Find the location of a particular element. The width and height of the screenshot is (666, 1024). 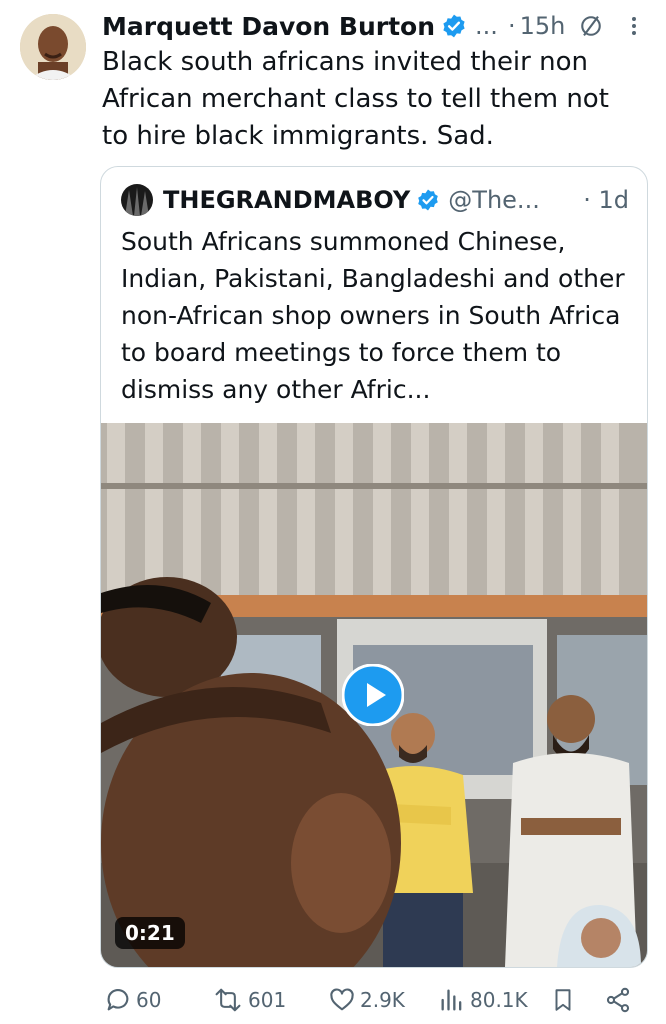

more-icon is located at coordinates (634, 26).